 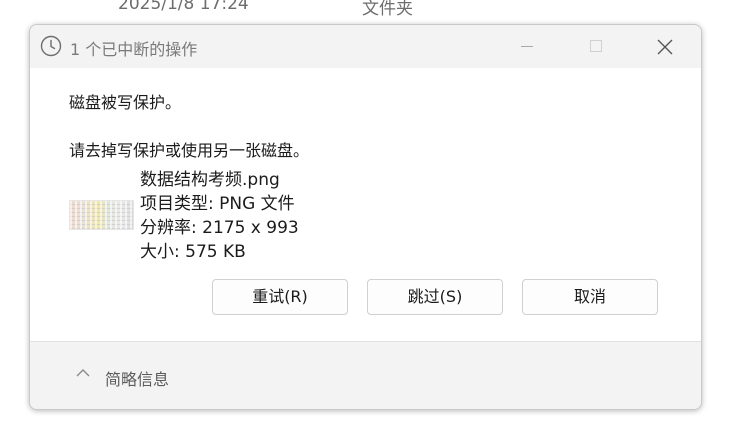 What do you see at coordinates (137, 378) in the screenshot?
I see `less-details-toggle: 简略信息` at bounding box center [137, 378].